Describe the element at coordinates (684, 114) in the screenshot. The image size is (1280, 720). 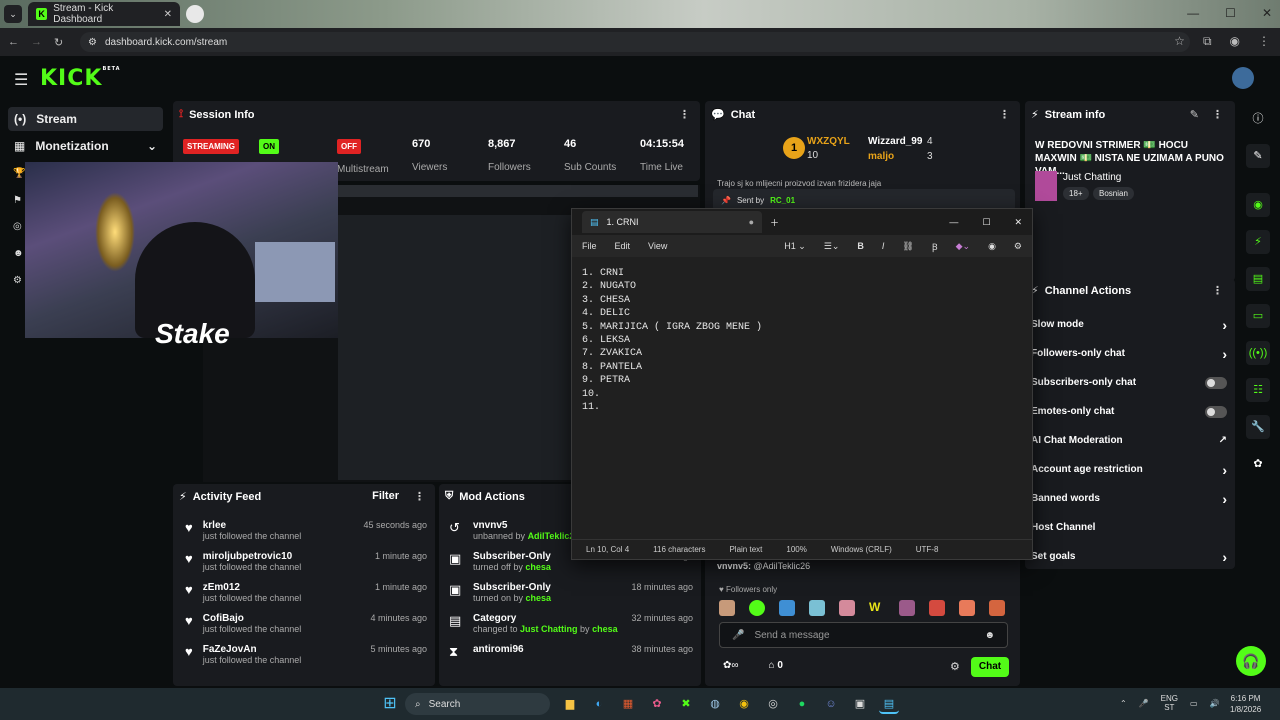
I see `session-menu-icon: ⋮` at that location.